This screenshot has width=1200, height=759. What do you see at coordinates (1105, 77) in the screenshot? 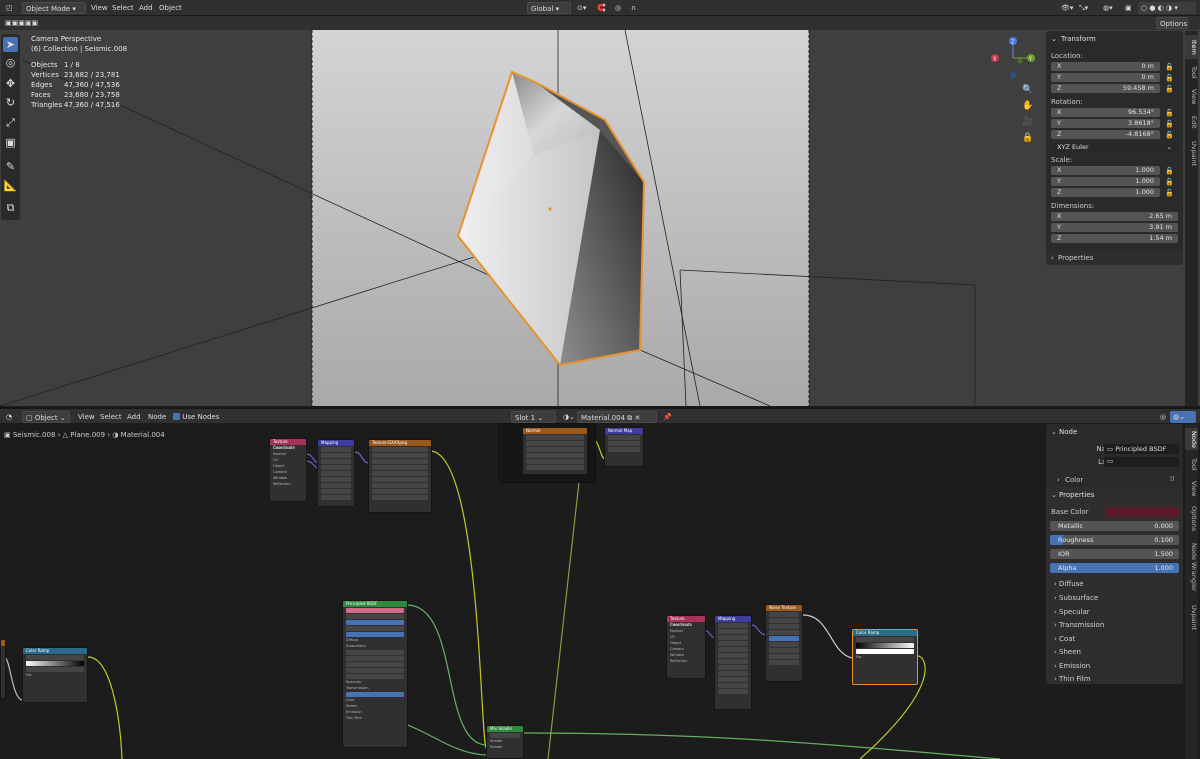
I see `location-y-field: Y0 m` at bounding box center [1105, 77].